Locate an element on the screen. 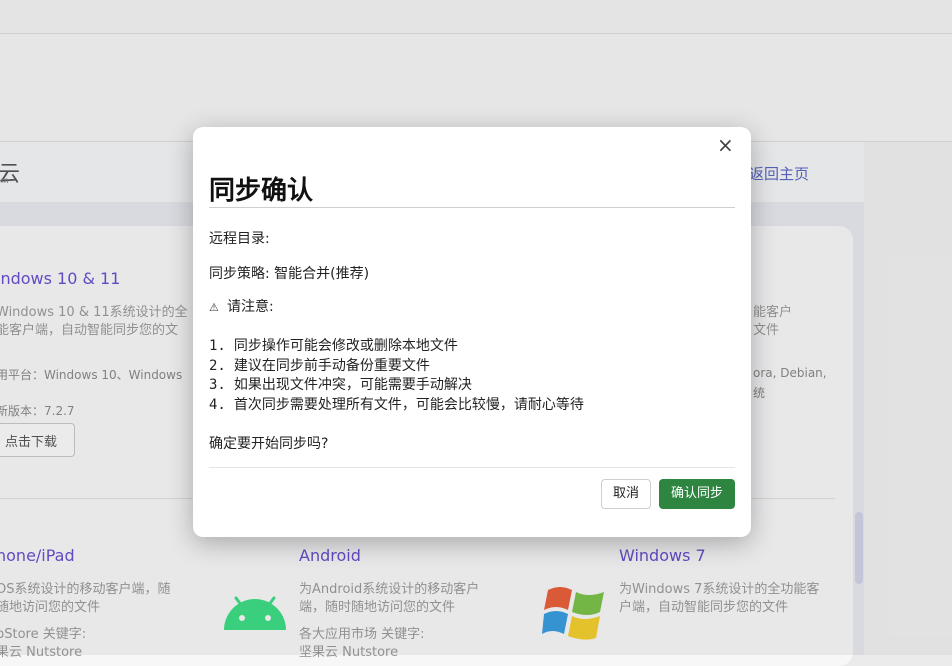 This screenshot has width=952, height=666. remote-directory-label: 远程目录: is located at coordinates (239, 239).